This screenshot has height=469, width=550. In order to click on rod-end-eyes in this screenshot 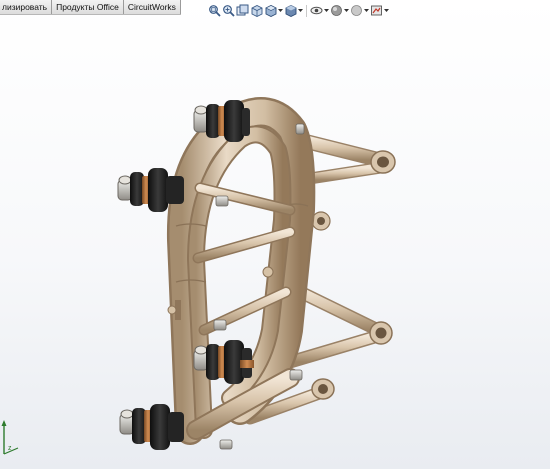, I will do `click(353, 275)`.